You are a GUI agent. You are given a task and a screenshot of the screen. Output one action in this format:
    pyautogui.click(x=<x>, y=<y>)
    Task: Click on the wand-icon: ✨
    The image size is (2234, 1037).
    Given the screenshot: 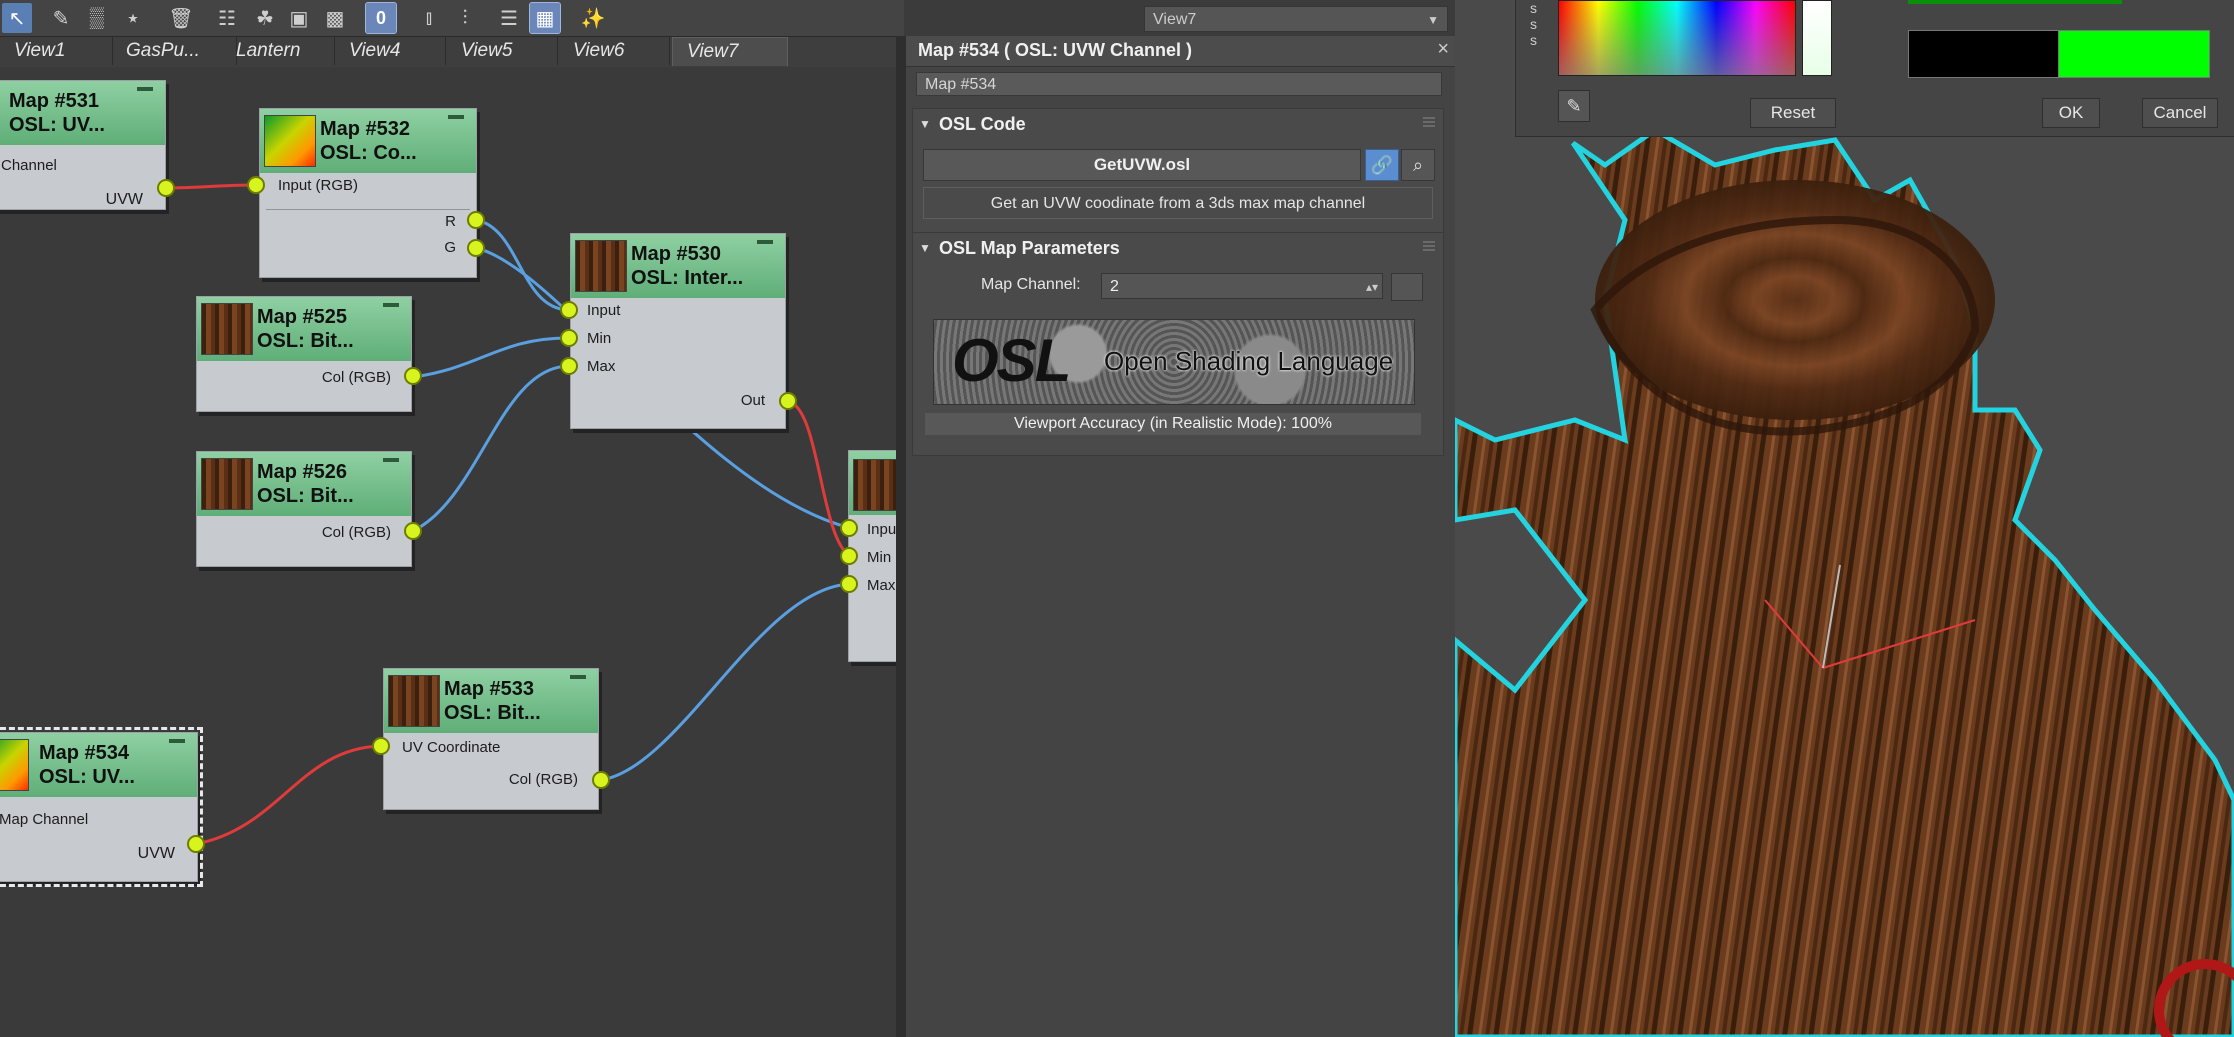 What is the action you would take?
    pyautogui.click(x=593, y=18)
    